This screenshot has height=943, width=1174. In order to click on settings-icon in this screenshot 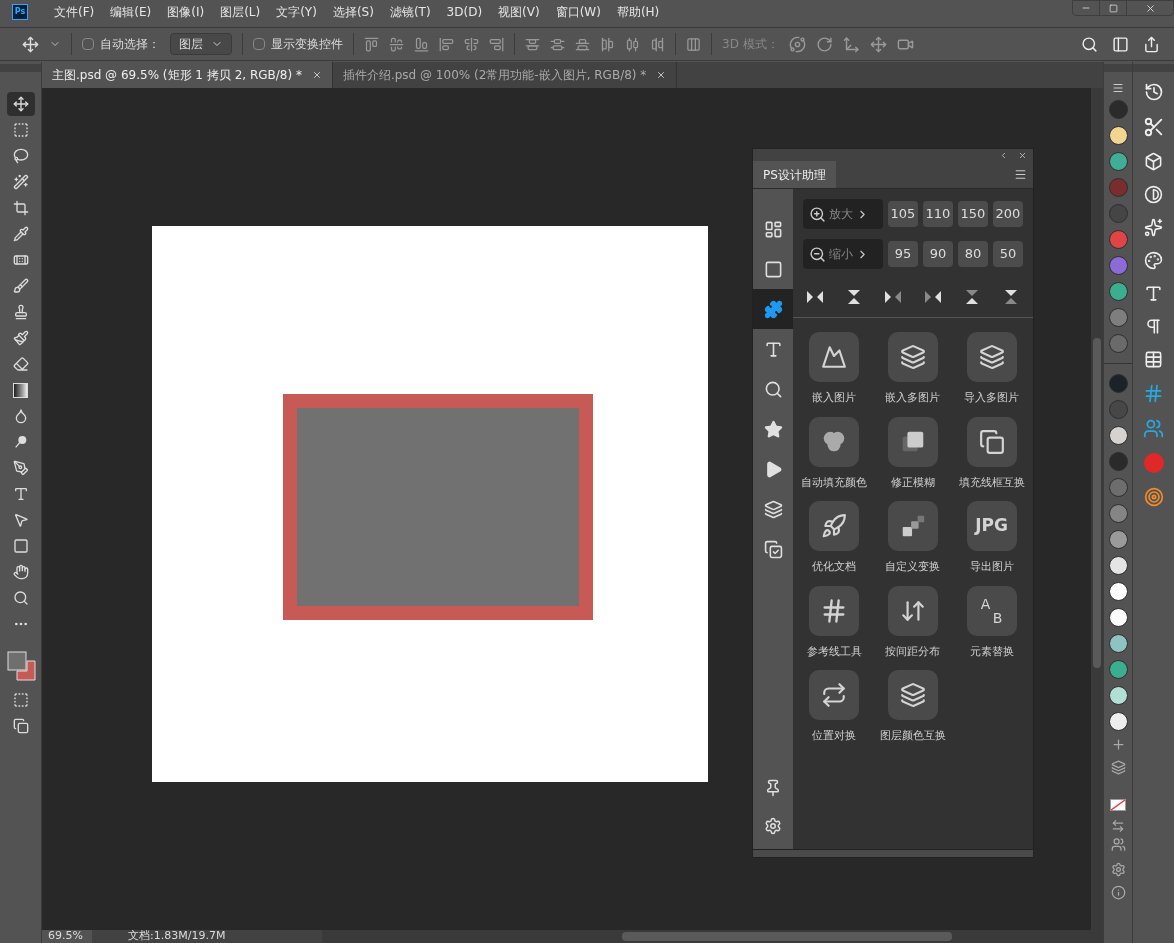, I will do `click(1118, 869)`.